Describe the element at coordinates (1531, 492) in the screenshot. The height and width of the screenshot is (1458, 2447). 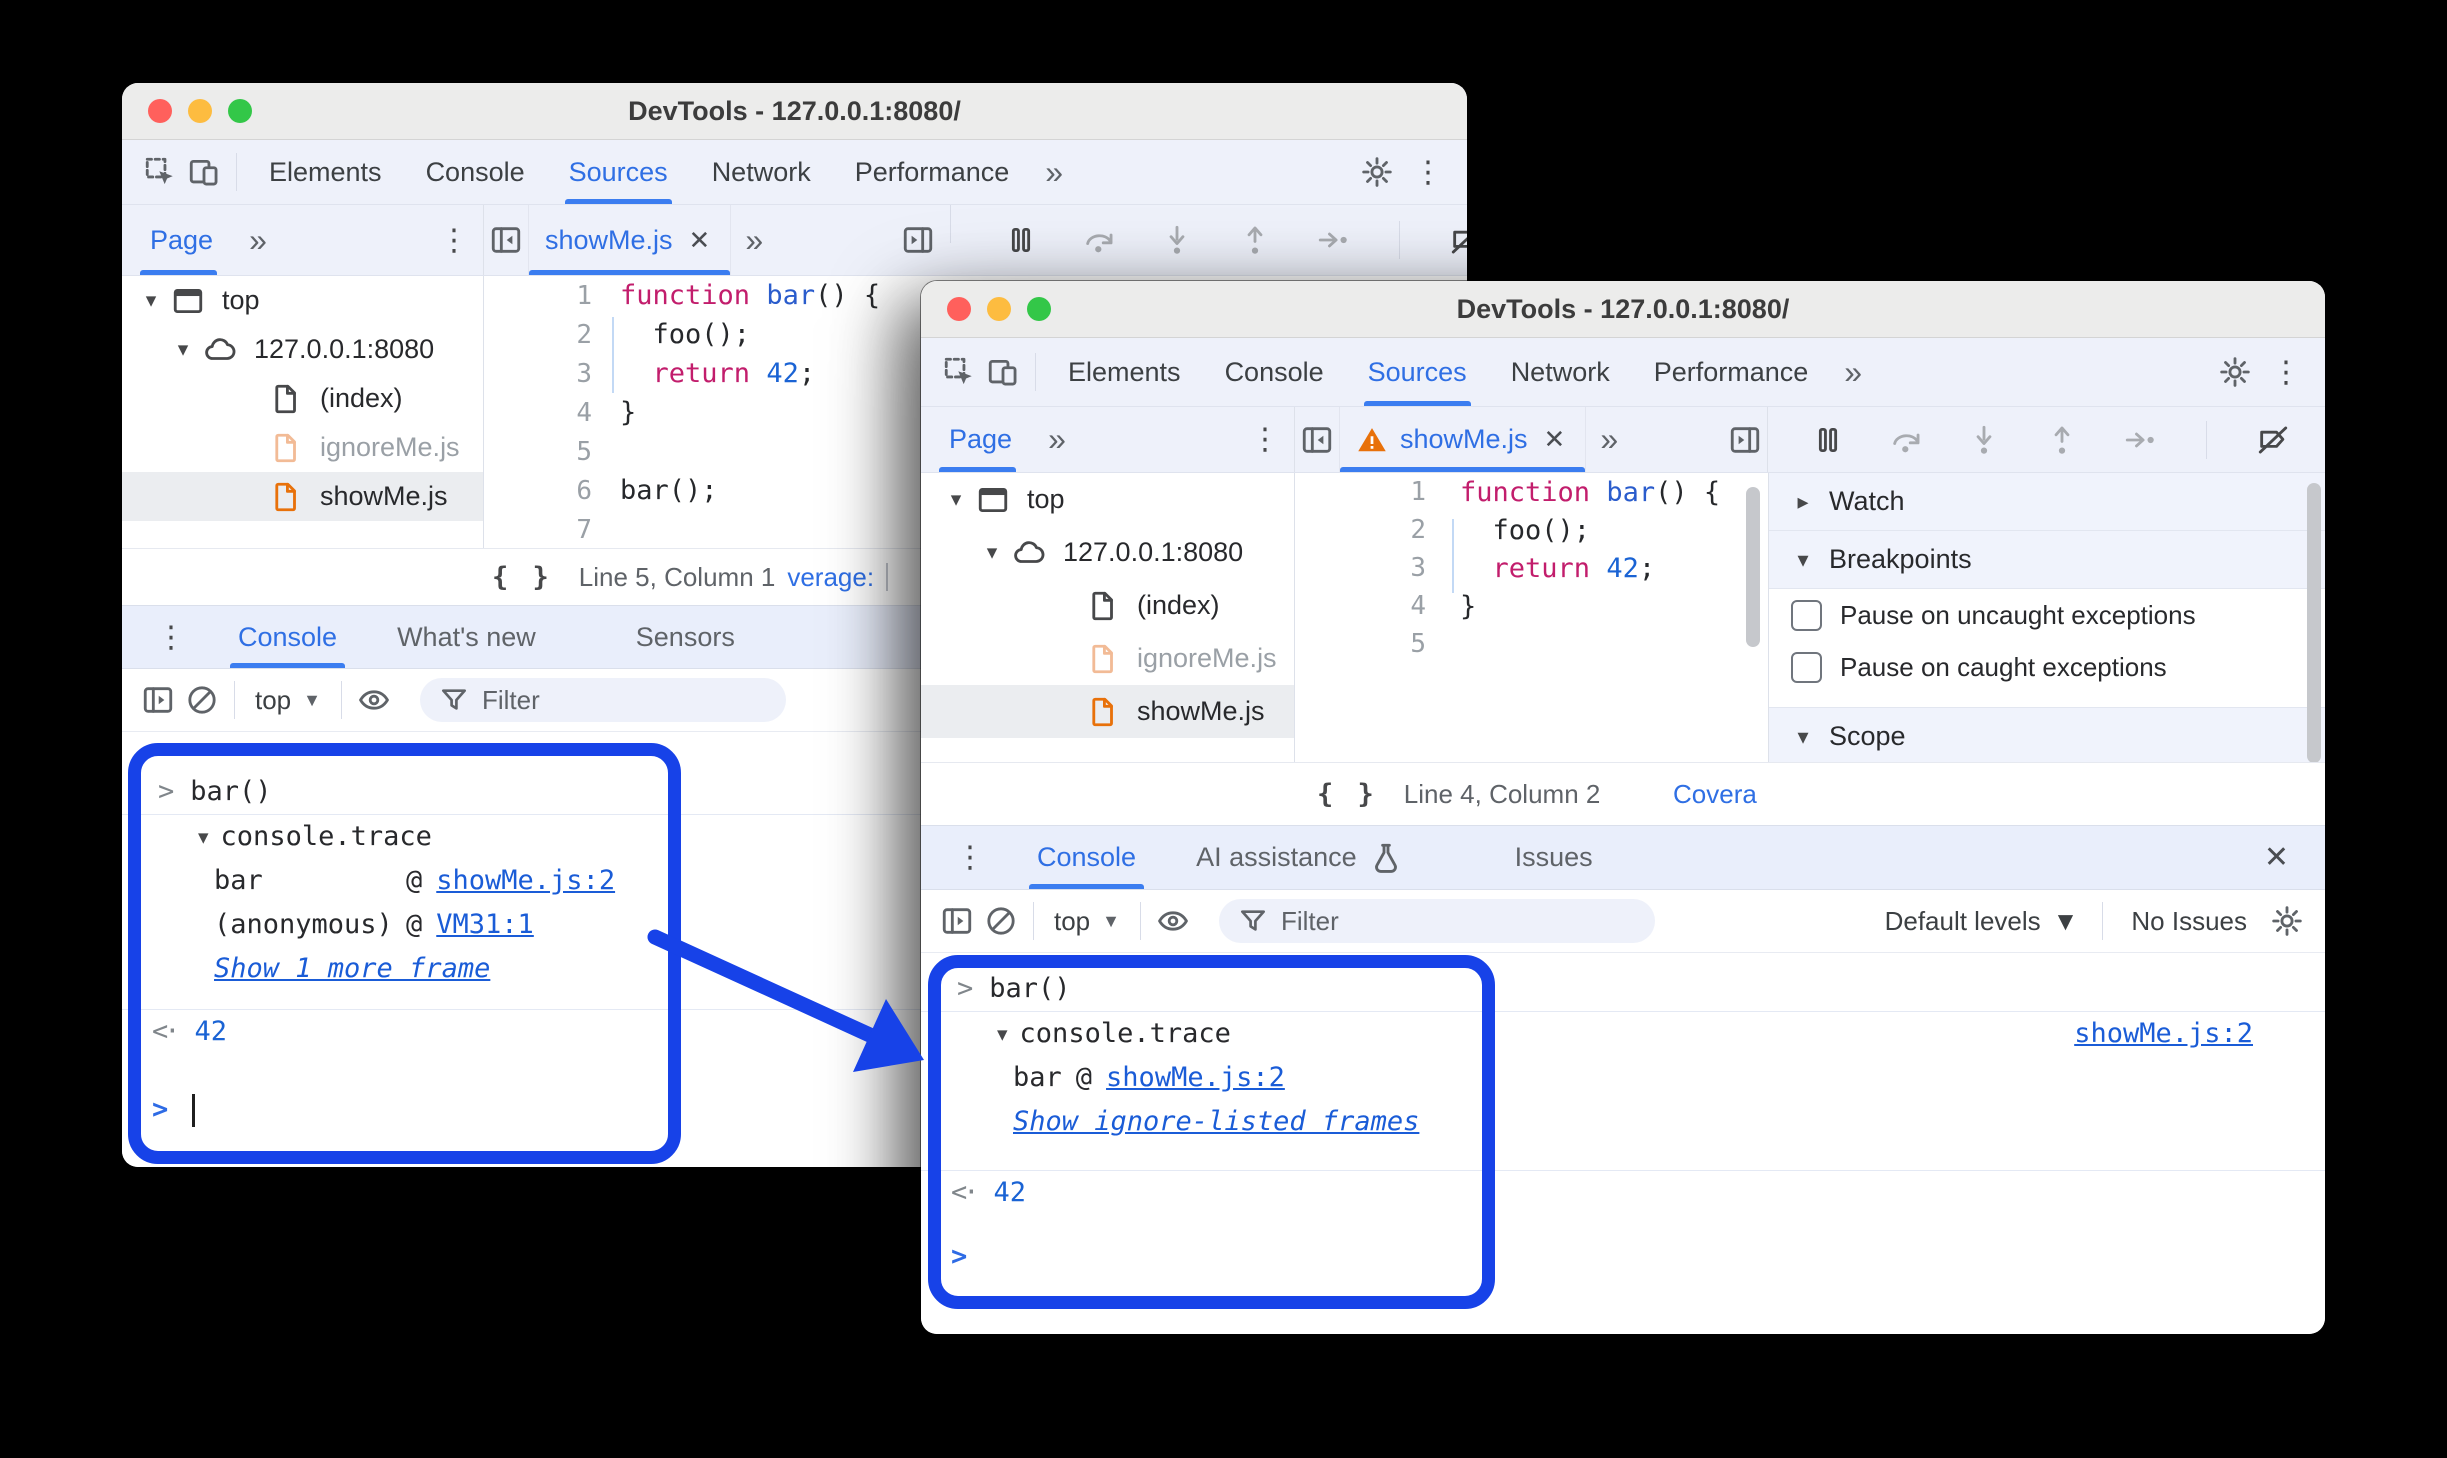
I see `code-line-1: 1 function bar() {` at that location.